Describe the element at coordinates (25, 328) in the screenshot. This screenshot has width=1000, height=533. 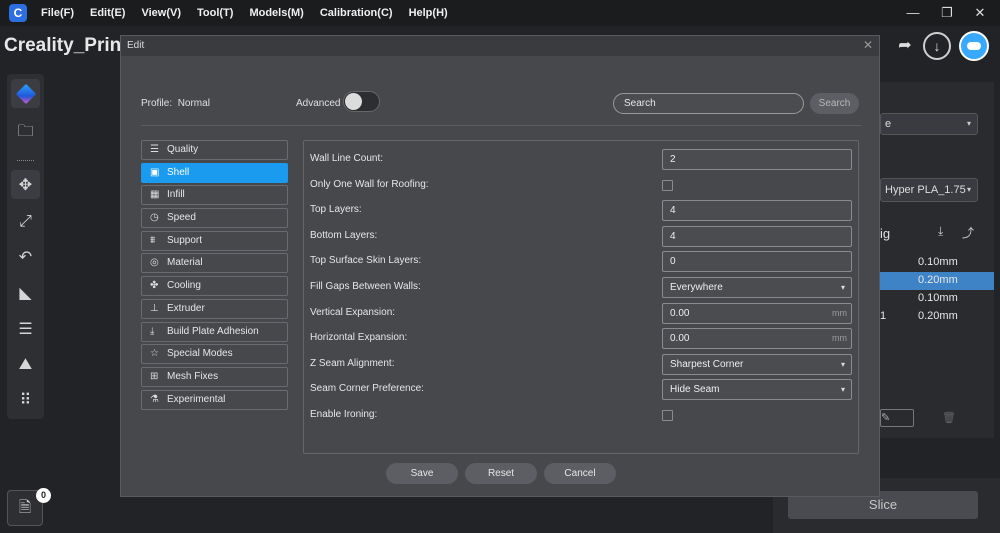
I see `list-icon: ☰` at that location.